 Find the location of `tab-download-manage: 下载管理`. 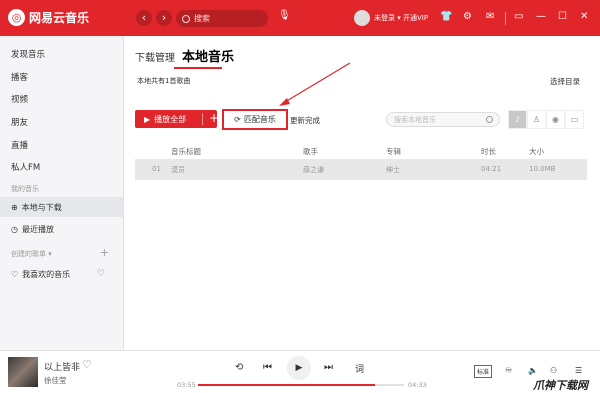

tab-download-manage: 下载管理 is located at coordinates (155, 56).